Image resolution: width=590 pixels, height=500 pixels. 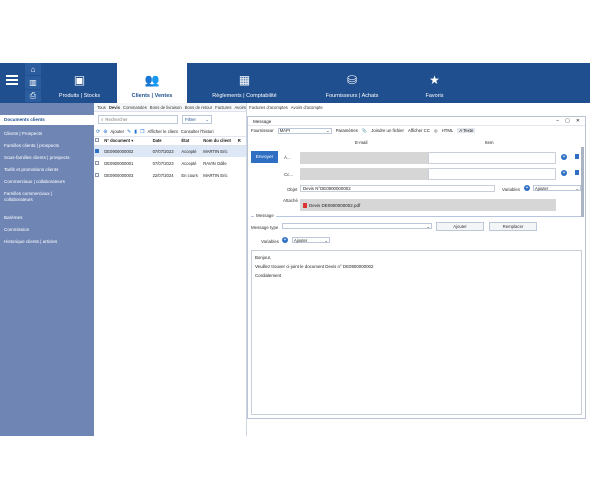 What do you see at coordinates (47, 120) in the screenshot?
I see `sidebar-item-documents-clients: Documents clients` at bounding box center [47, 120].